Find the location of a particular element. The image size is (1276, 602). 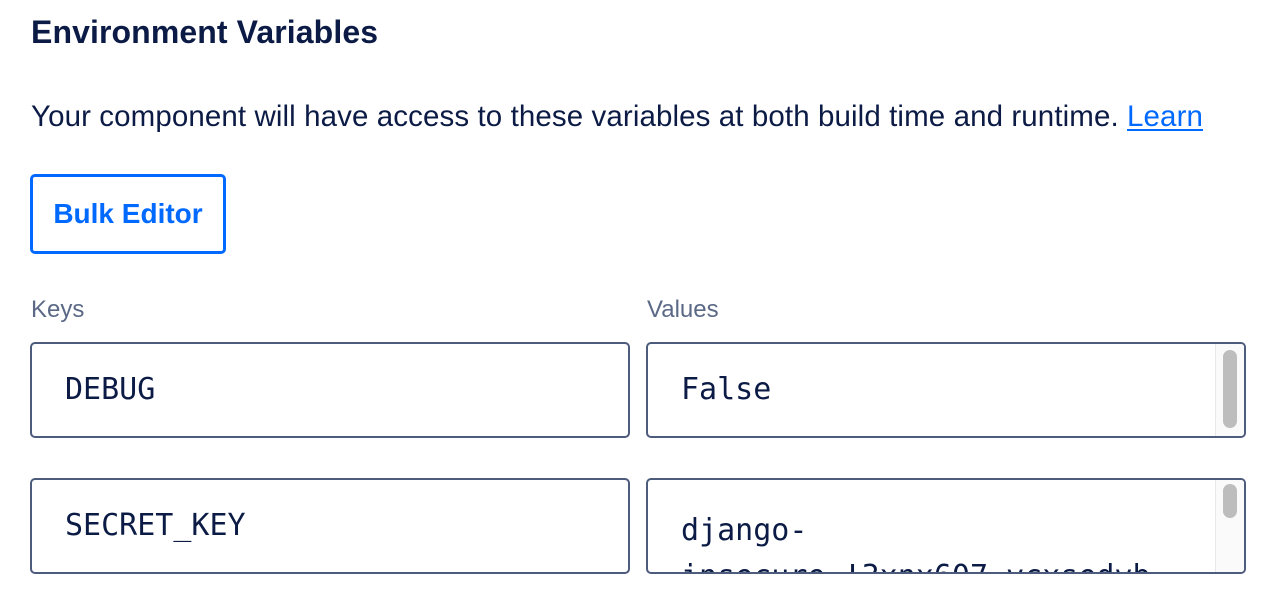

value-field-debug: False is located at coordinates (946, 390).